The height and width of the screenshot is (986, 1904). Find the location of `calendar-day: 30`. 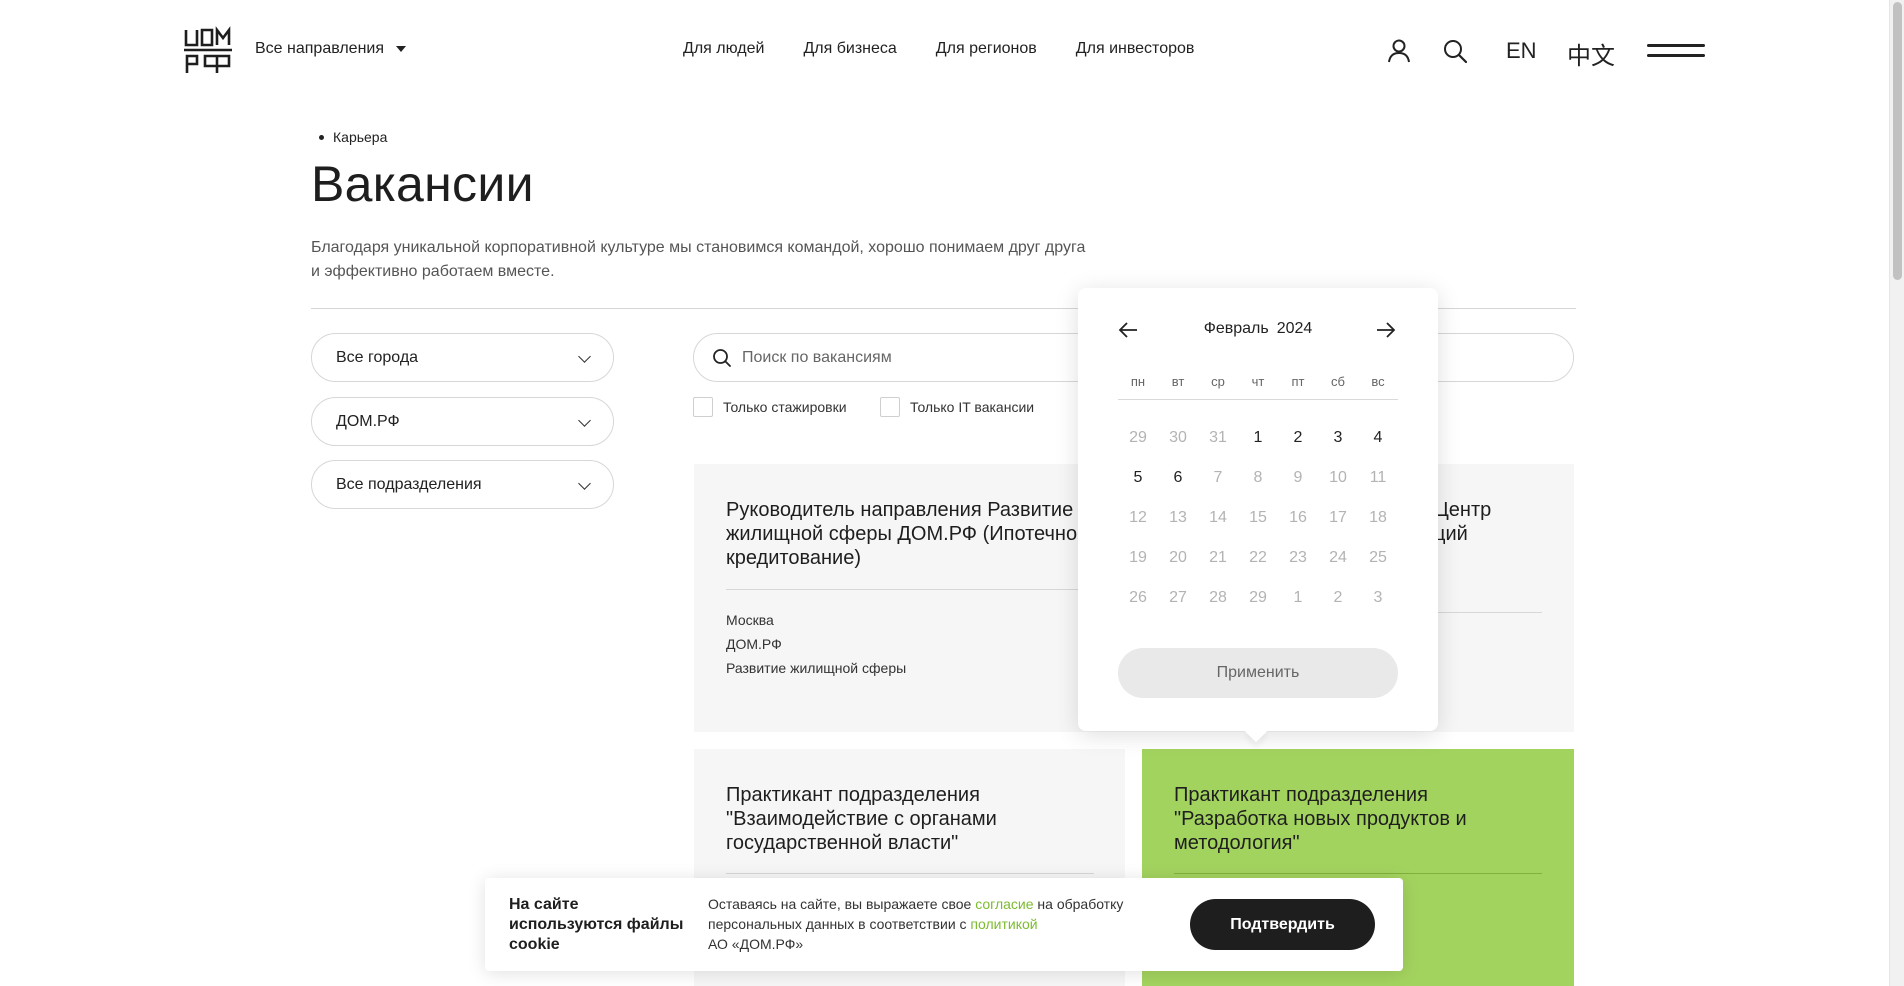

calendar-day: 30 is located at coordinates (1178, 437).